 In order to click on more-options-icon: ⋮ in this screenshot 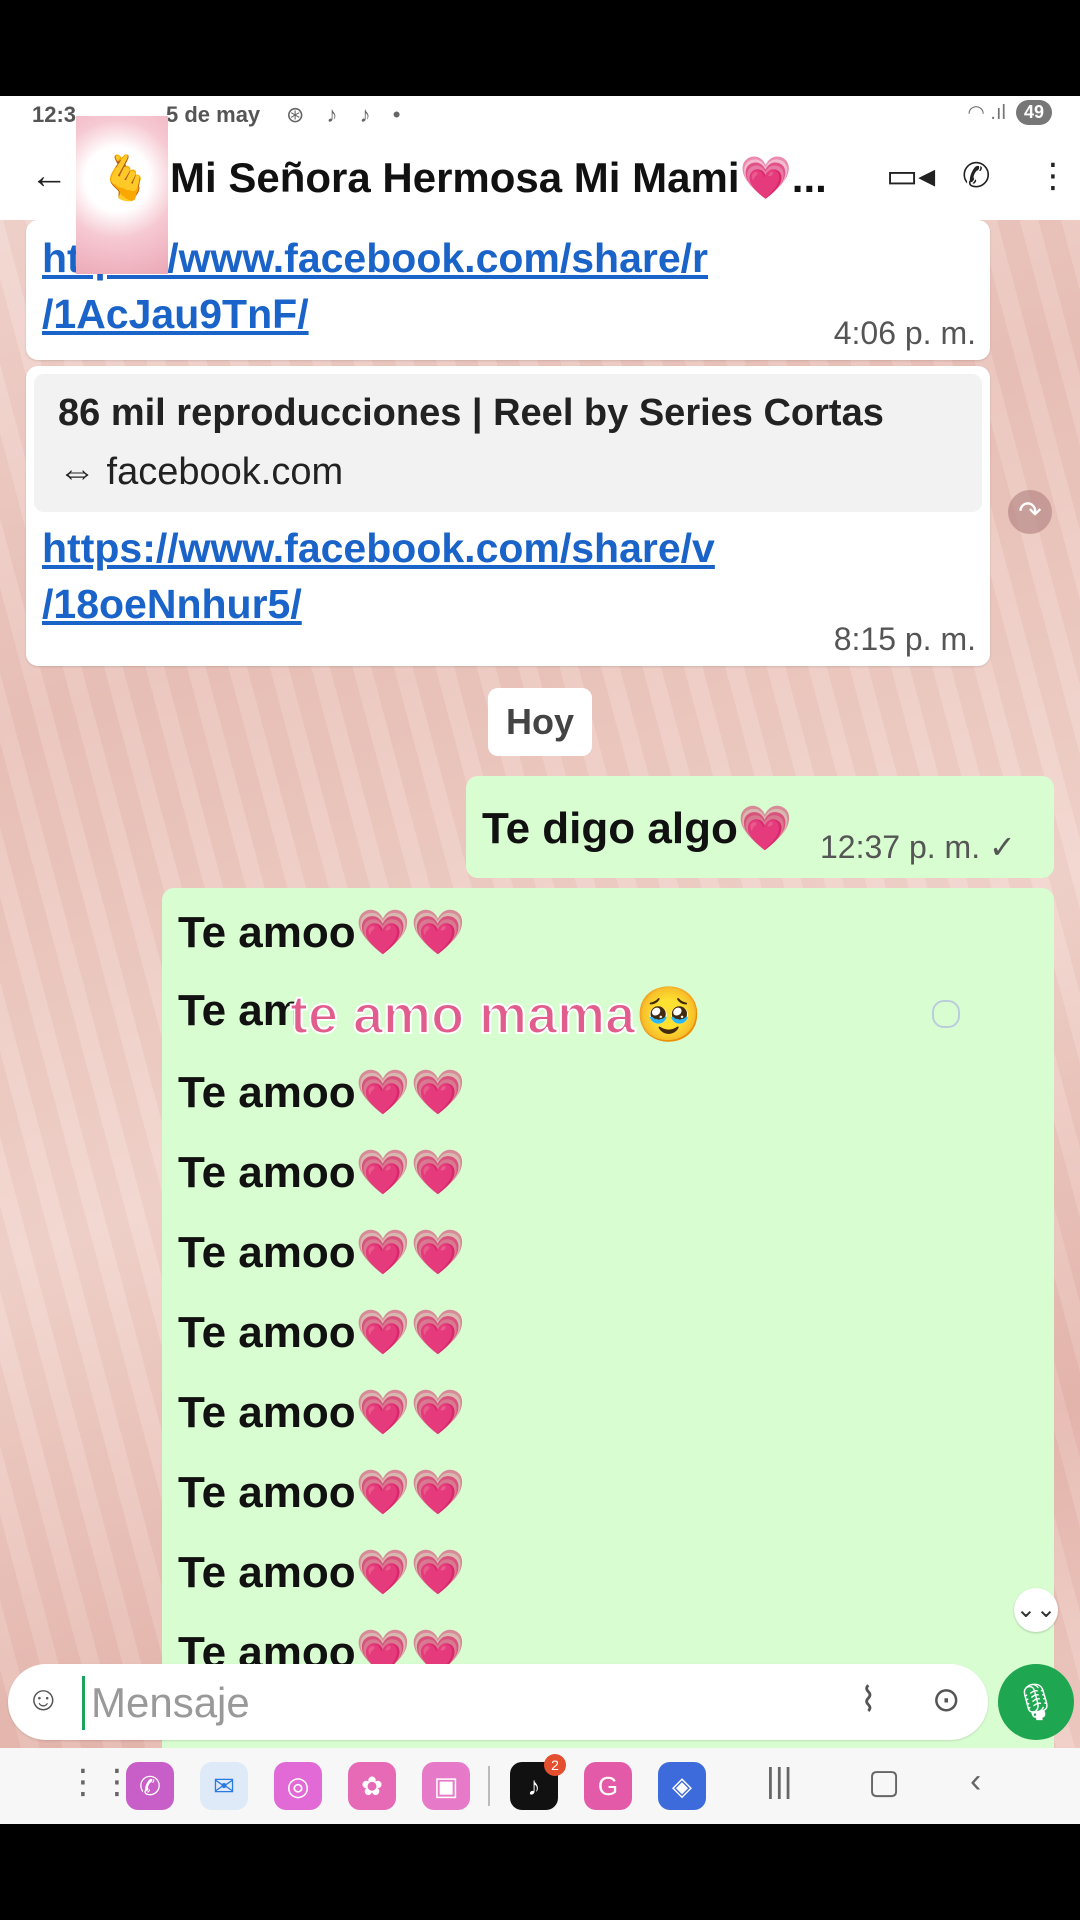, I will do `click(1053, 176)`.